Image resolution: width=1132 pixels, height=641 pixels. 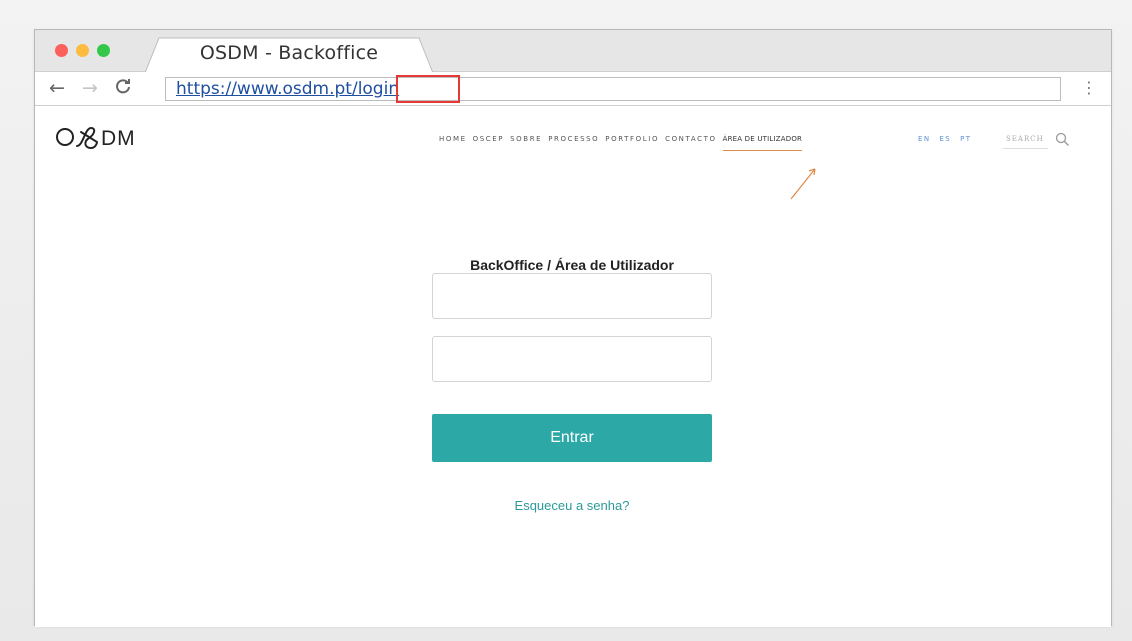 What do you see at coordinates (572, 359) in the screenshot?
I see `password-field` at bounding box center [572, 359].